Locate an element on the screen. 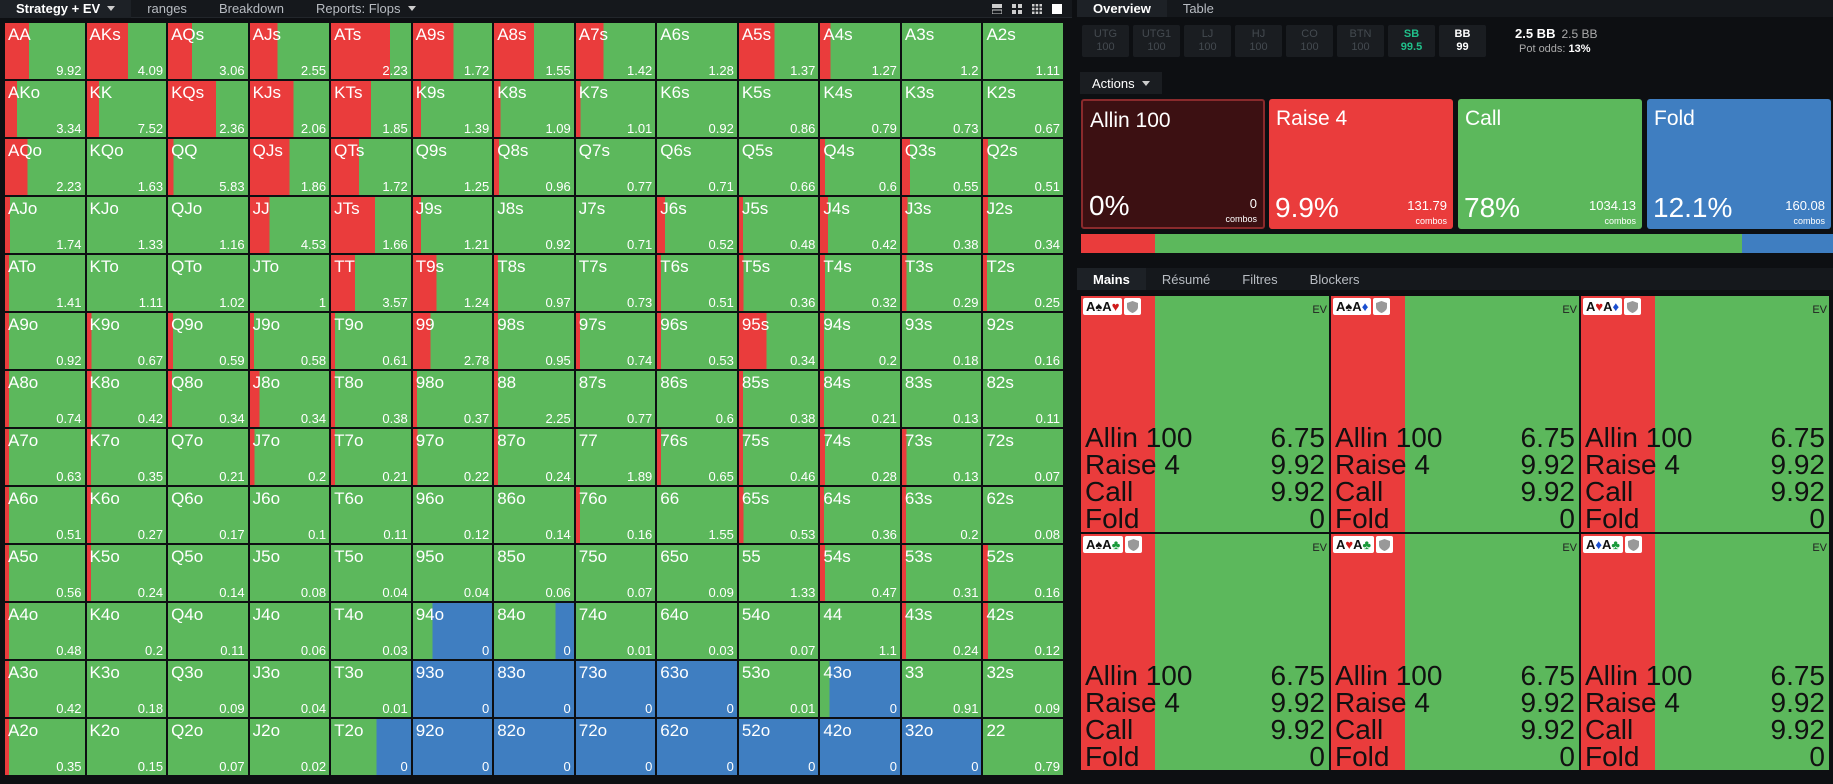 The width and height of the screenshot is (1833, 784). hand-cell: 95s 0.34 is located at coordinates (778, 341).